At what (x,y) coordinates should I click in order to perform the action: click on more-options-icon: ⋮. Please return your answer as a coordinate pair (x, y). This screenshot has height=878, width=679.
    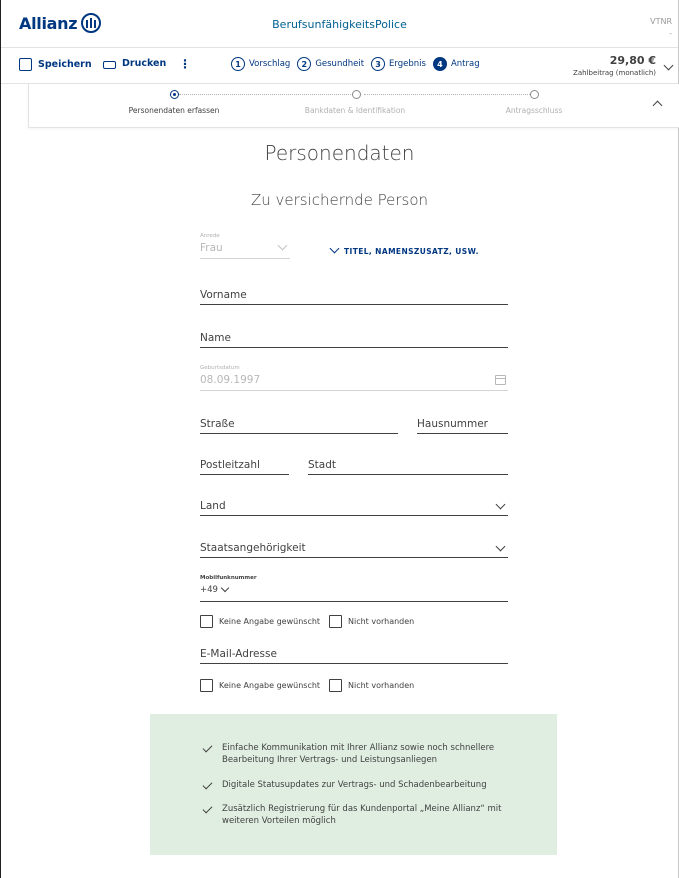
    Looking at the image, I should click on (185, 64).